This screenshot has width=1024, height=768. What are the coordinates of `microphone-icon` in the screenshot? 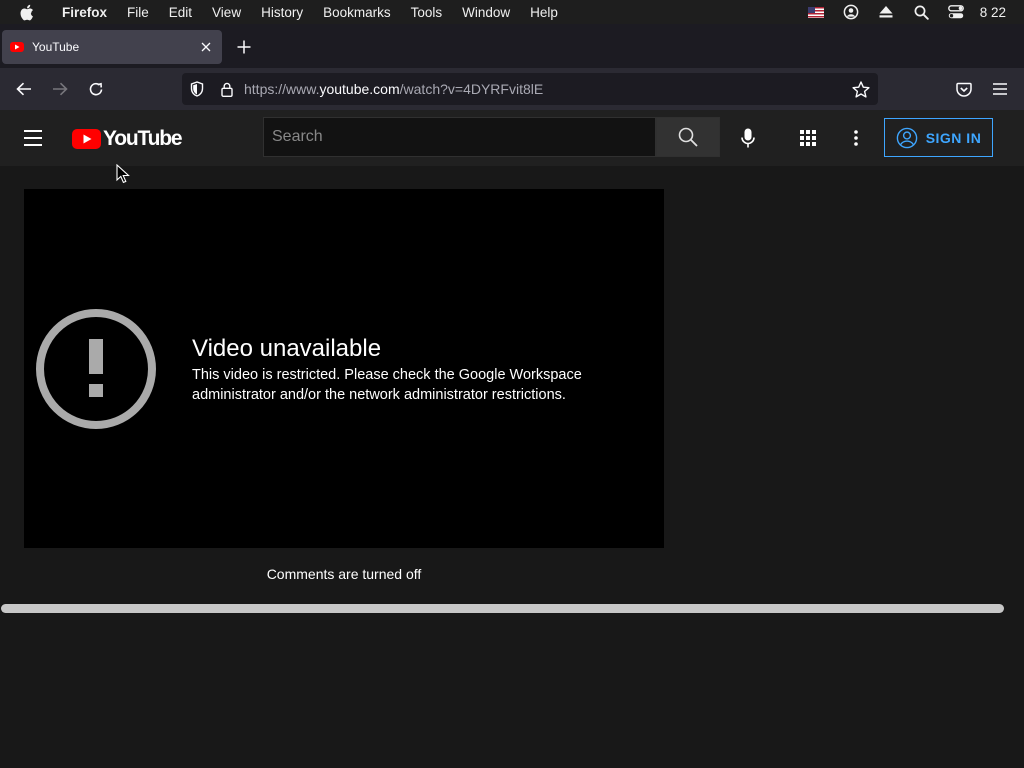 It's located at (748, 138).